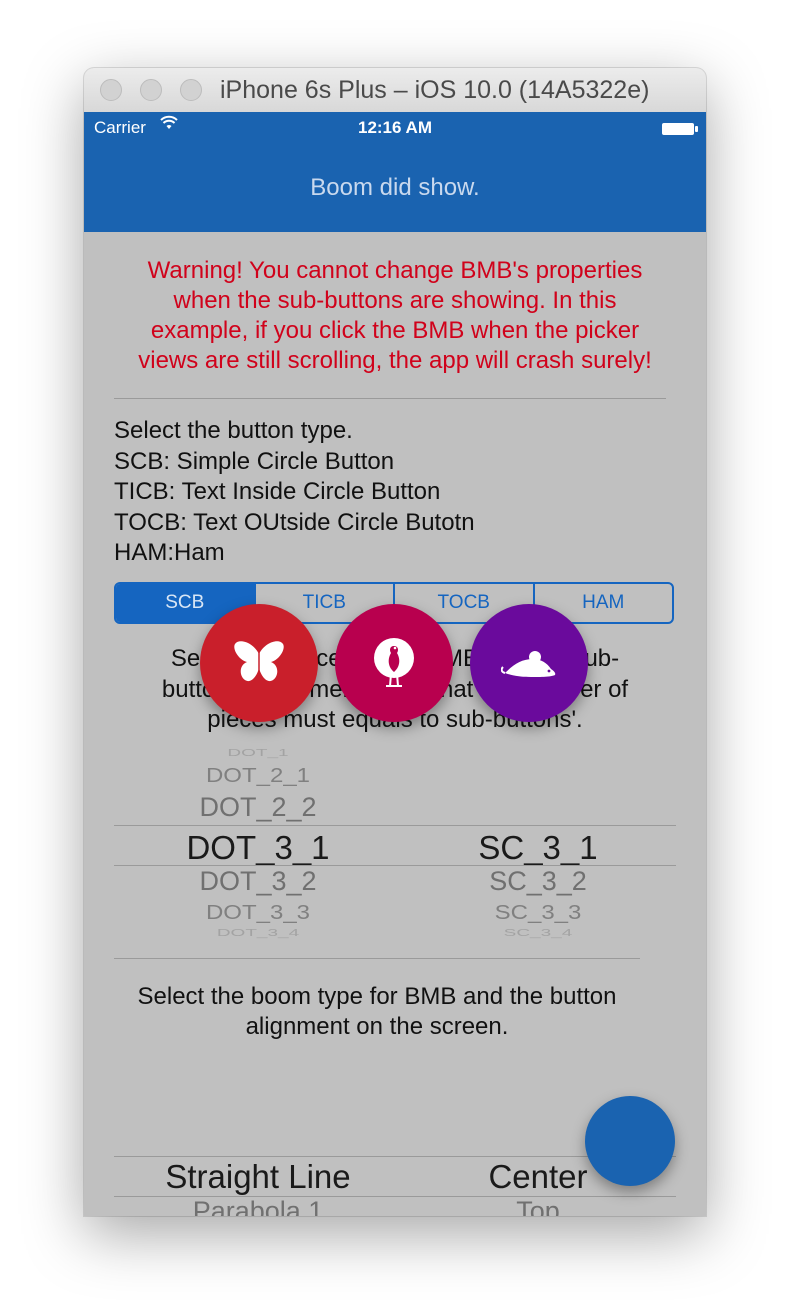 The image size is (790, 1316). I want to click on picker-row: SC_3_4, so click(538, 932).